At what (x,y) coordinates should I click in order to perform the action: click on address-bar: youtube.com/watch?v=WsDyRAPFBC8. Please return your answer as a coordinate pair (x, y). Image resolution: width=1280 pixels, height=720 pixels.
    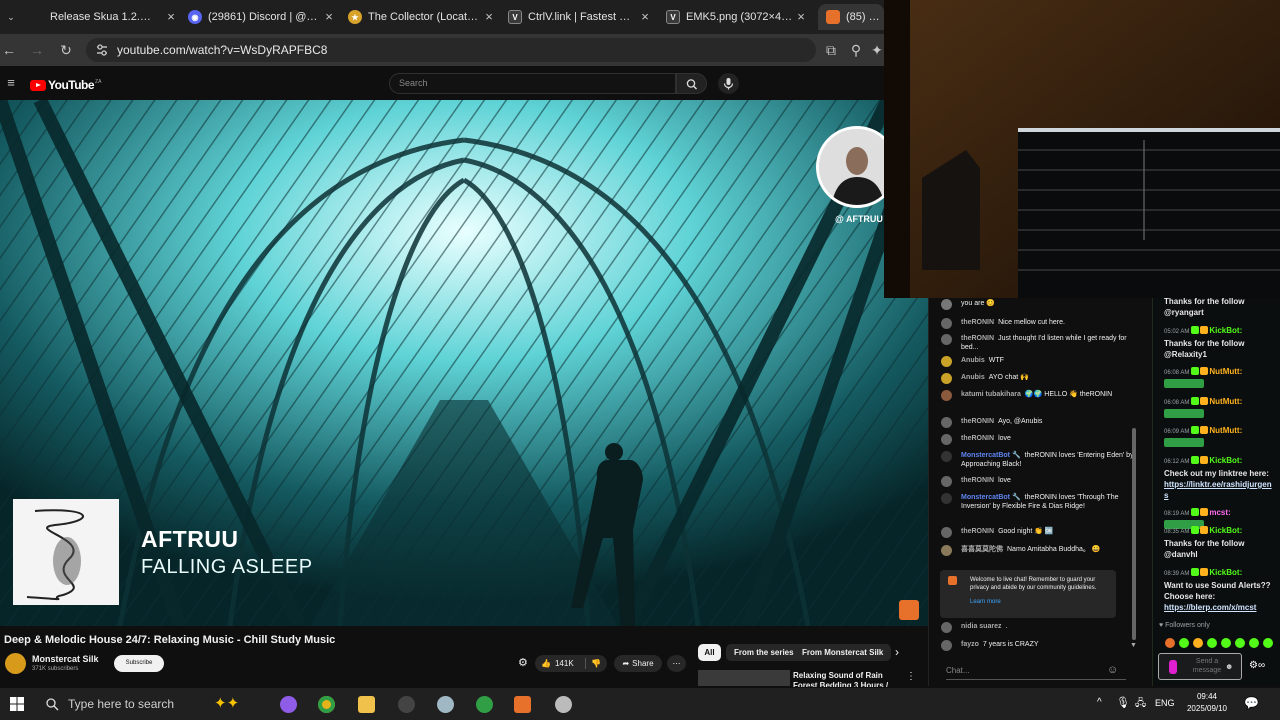
    Looking at the image, I should click on (451, 50).